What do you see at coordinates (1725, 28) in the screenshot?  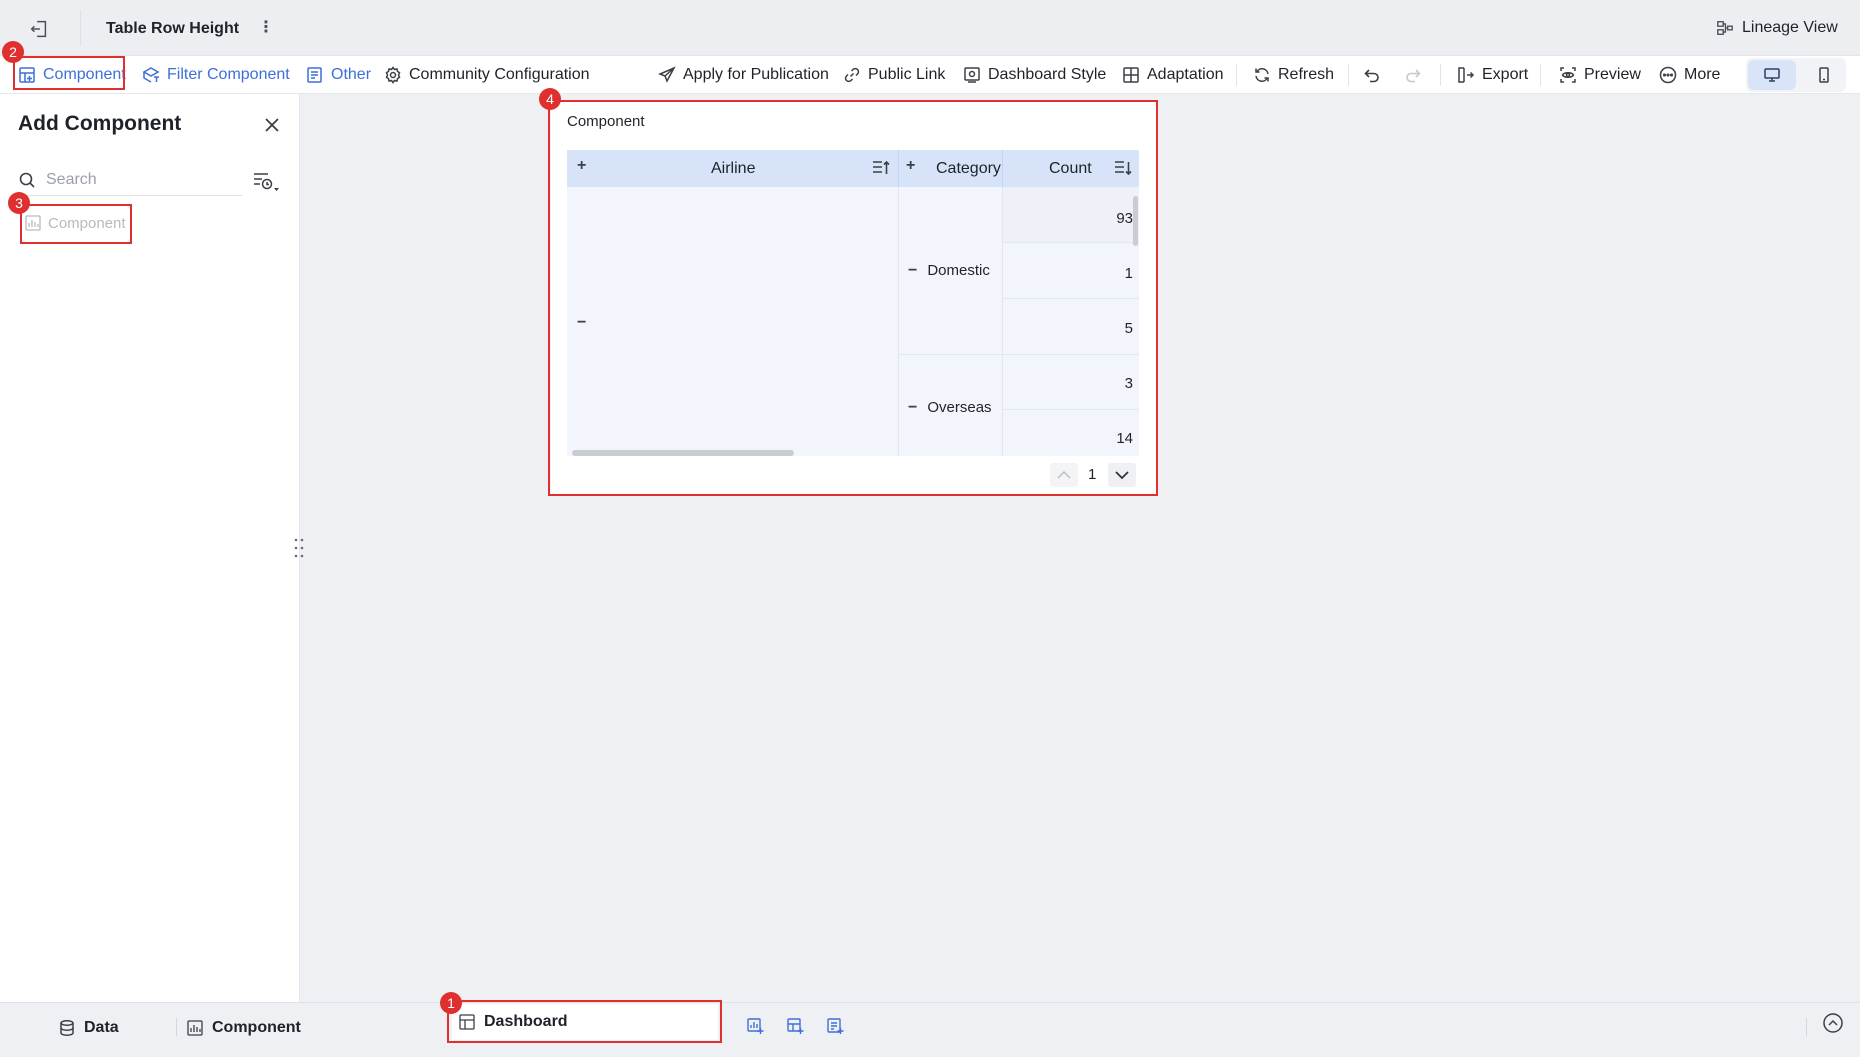 I see `lineage-icon` at bounding box center [1725, 28].